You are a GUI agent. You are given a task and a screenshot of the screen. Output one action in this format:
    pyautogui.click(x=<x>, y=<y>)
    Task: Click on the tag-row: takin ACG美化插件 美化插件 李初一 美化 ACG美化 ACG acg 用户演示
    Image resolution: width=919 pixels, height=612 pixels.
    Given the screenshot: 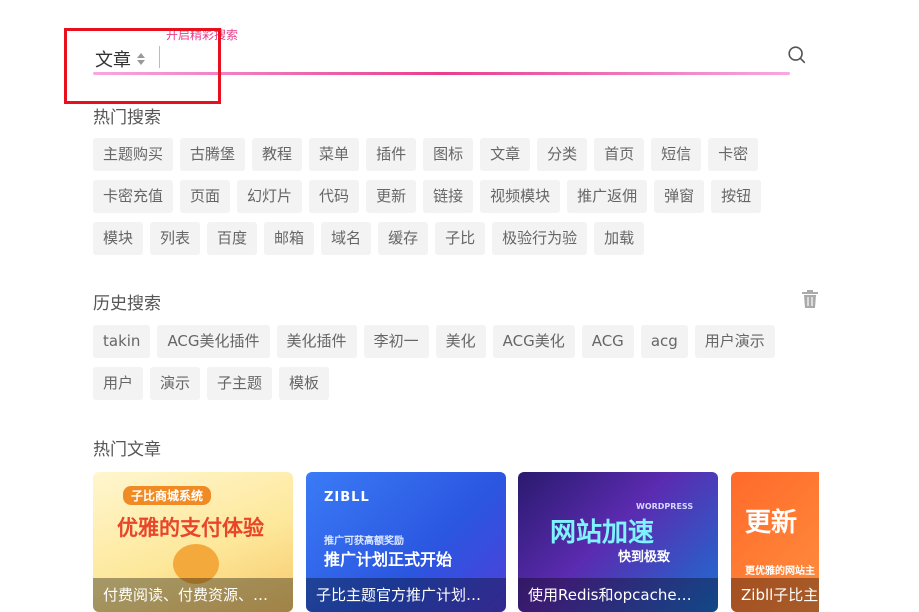 What is the action you would take?
    pyautogui.click(x=458, y=341)
    